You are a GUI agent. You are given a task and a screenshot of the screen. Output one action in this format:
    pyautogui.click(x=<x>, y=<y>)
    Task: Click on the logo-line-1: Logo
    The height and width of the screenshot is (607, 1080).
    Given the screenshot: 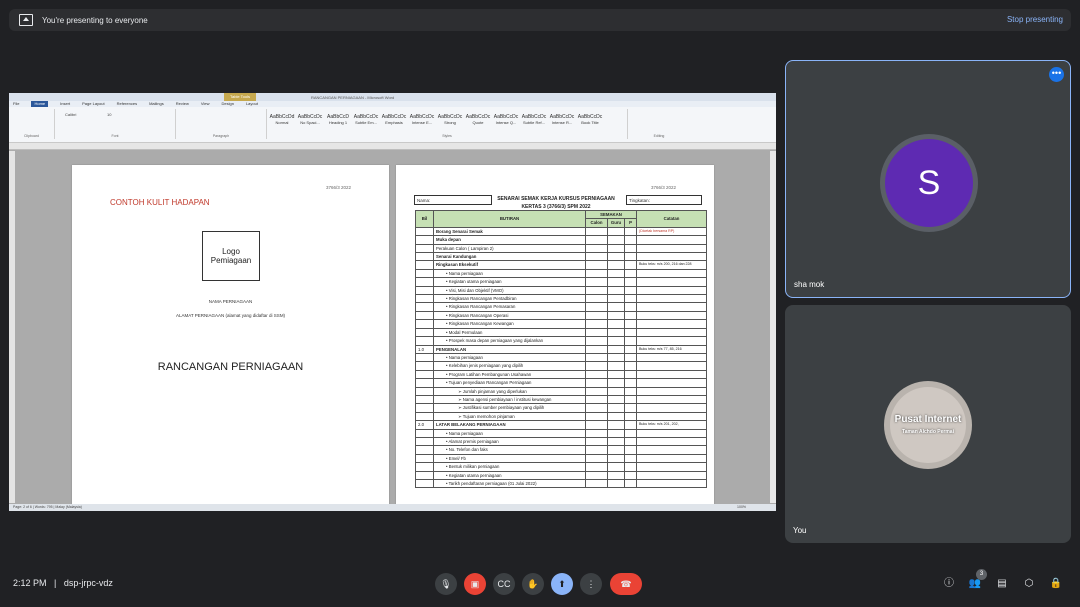 What is the action you would take?
    pyautogui.click(x=231, y=251)
    